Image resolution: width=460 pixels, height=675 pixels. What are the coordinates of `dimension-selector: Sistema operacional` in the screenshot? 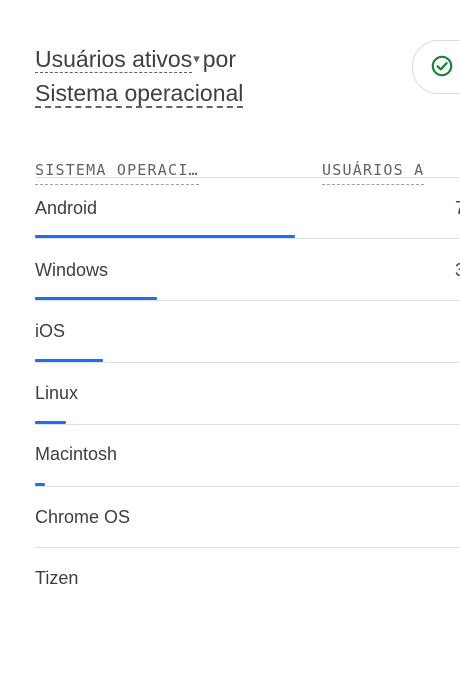 It's located at (139, 94).